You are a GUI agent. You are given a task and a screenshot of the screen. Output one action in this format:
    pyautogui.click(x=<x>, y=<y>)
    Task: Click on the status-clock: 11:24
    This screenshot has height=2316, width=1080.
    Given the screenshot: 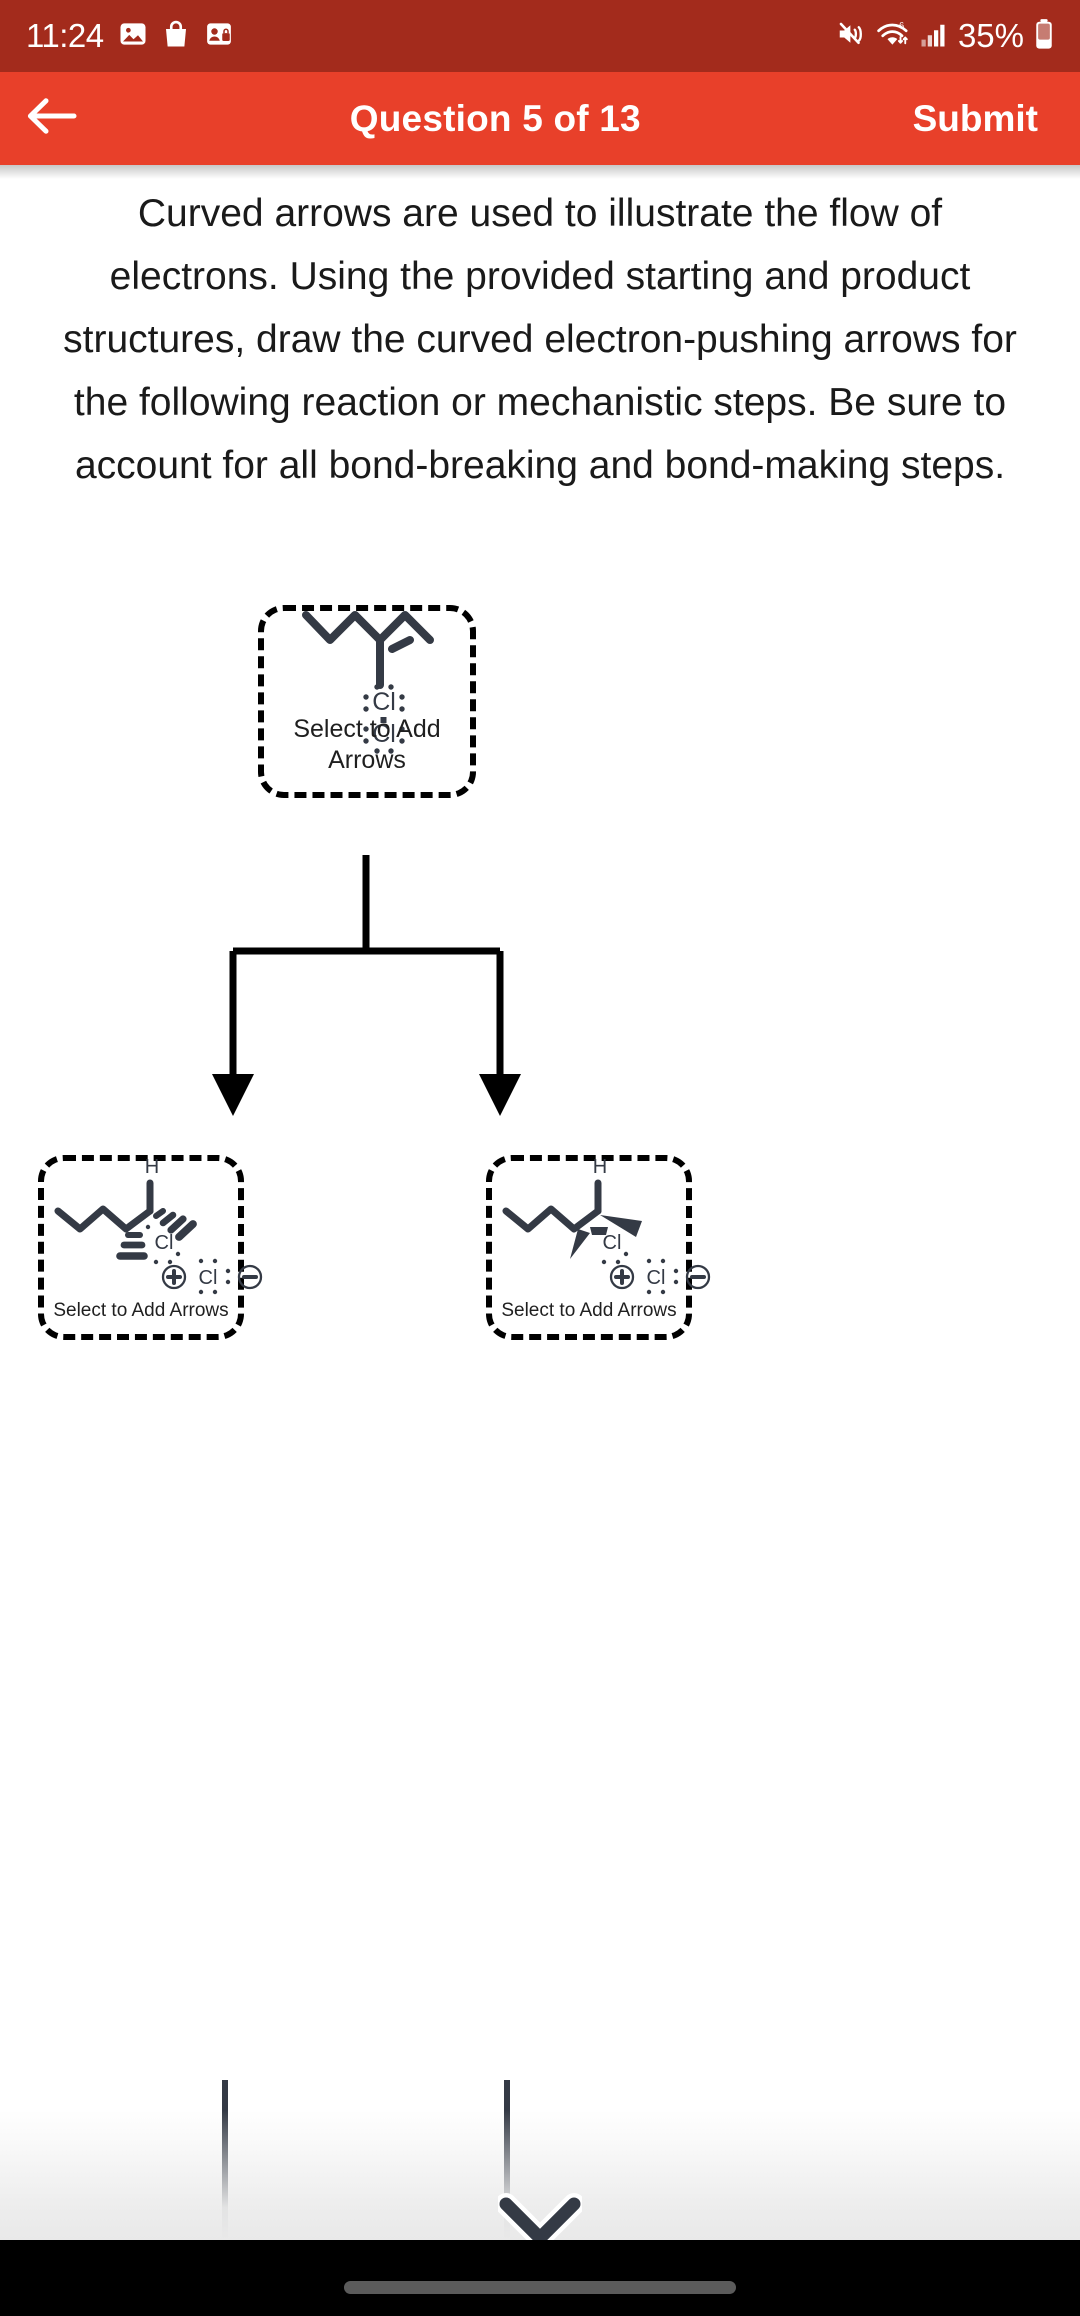 What is the action you would take?
    pyautogui.click(x=65, y=35)
    